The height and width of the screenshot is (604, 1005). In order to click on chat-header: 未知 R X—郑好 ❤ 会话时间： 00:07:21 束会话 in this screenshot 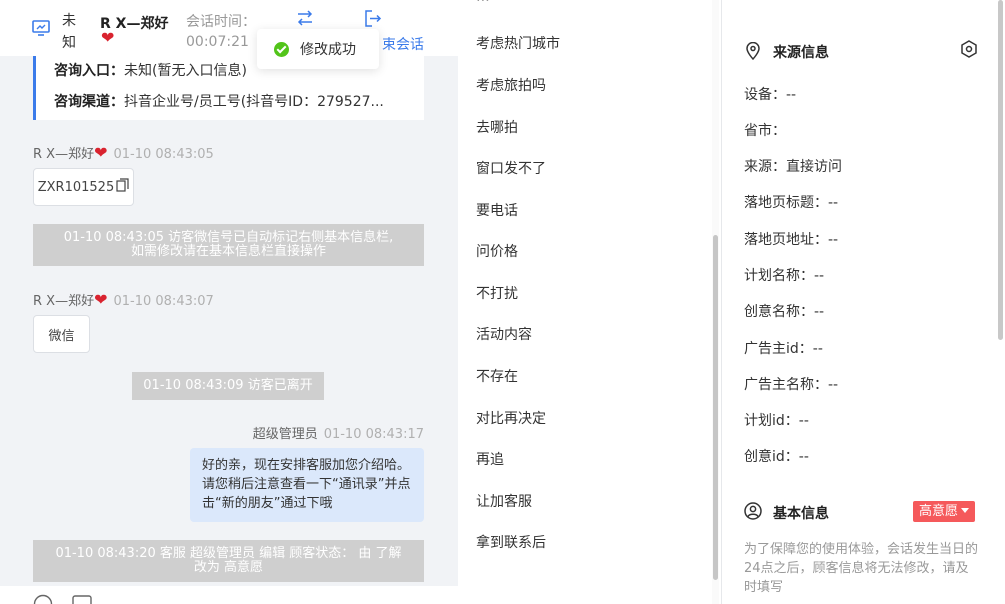, I will do `click(229, 28)`.